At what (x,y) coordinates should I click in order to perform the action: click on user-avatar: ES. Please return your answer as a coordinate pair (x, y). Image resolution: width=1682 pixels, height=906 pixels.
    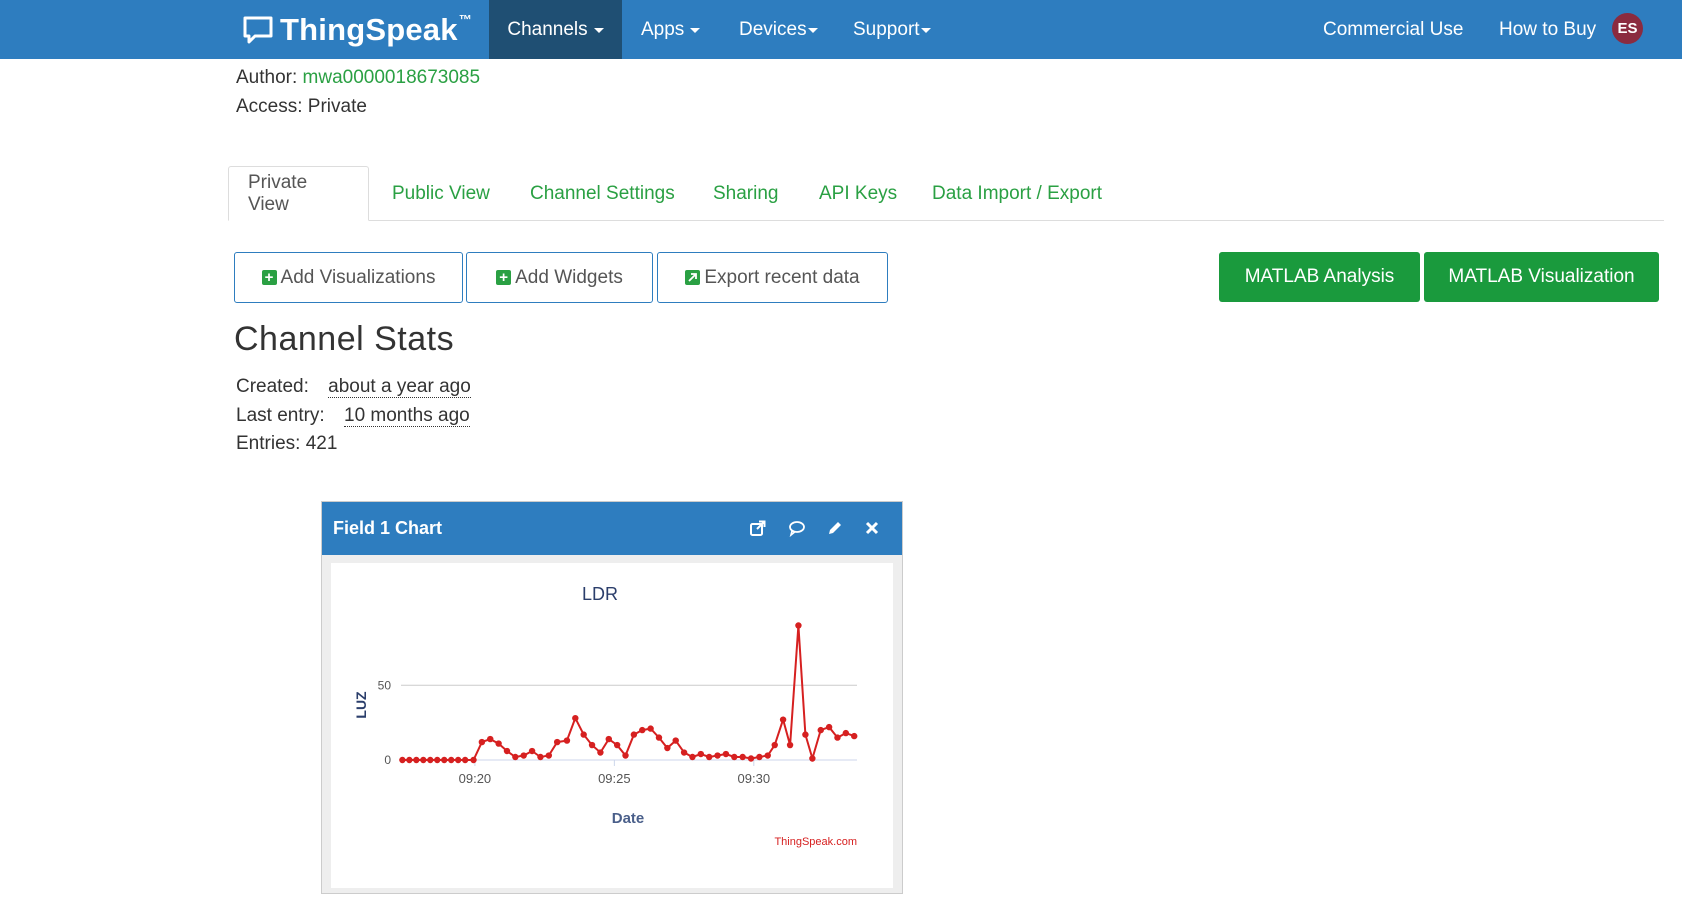
    Looking at the image, I should click on (1627, 28).